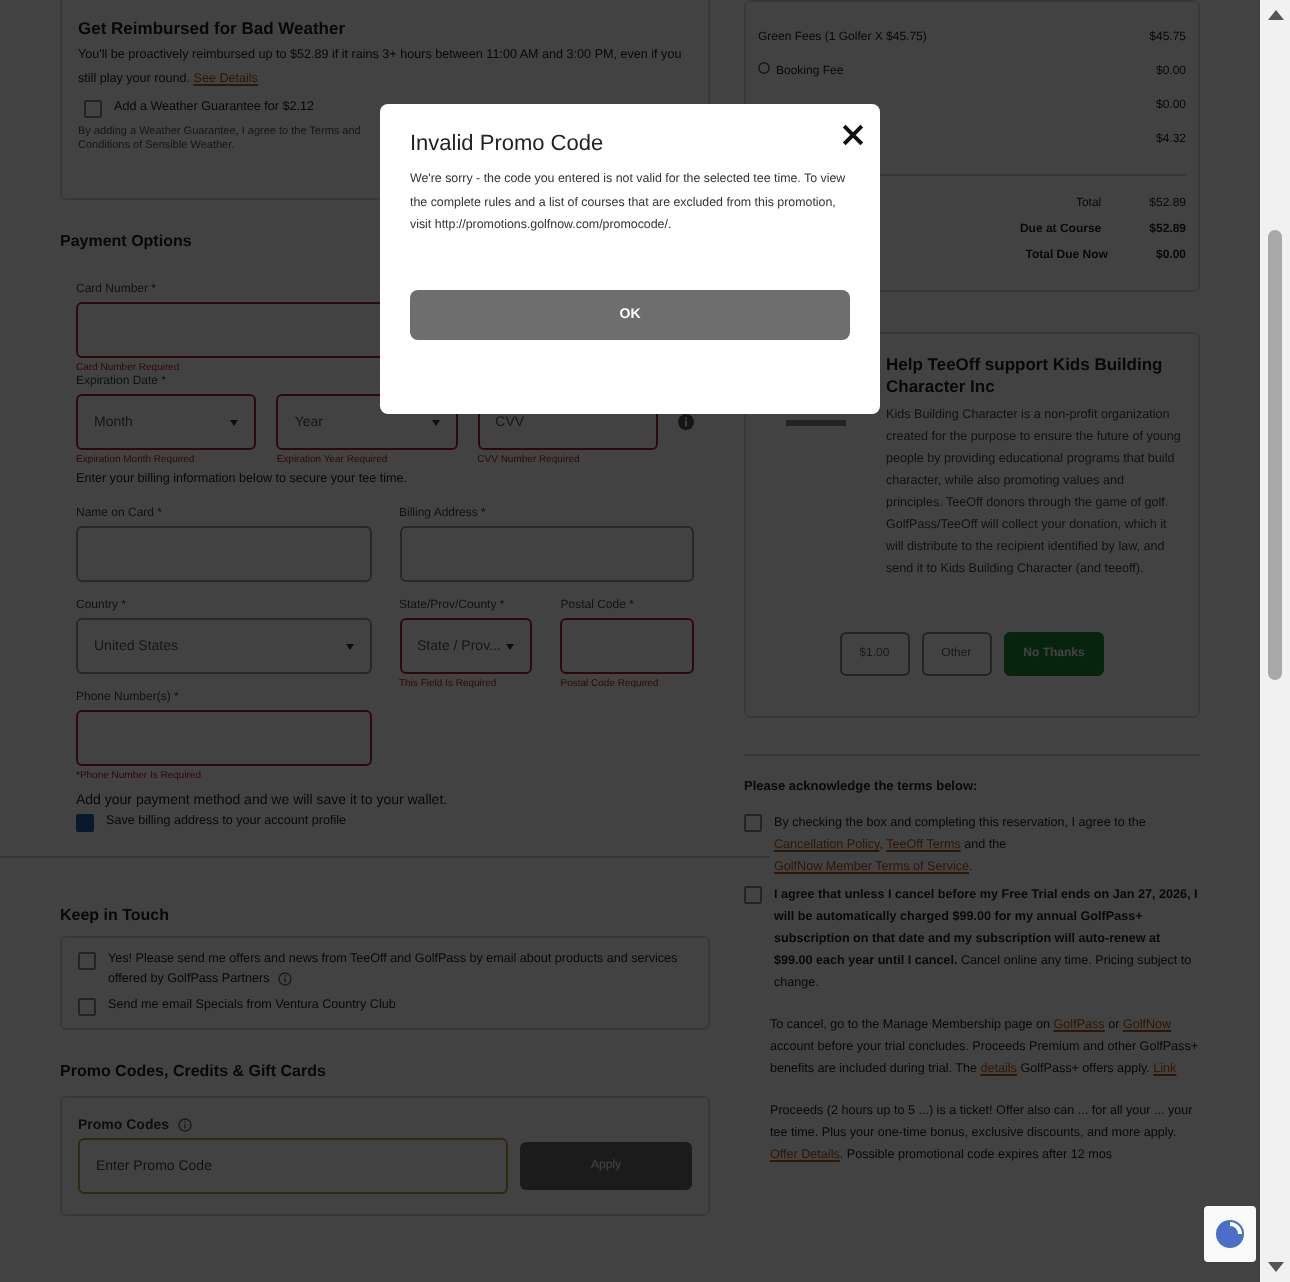 This screenshot has width=1290, height=1282. I want to click on scrollbar, so click(1275, 641).